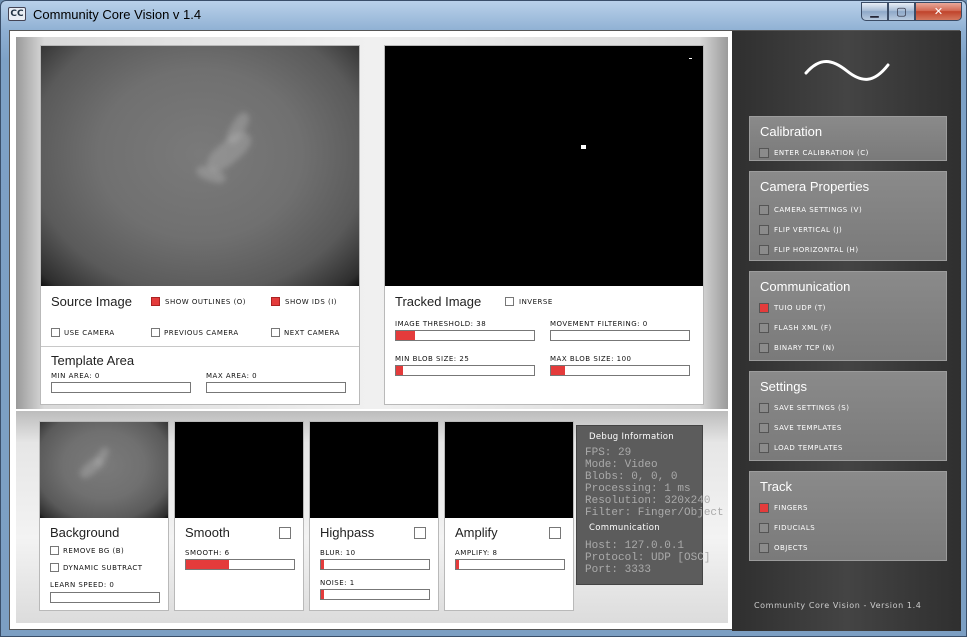  Describe the element at coordinates (791, 131) in the screenshot. I see `calibration-title: Calibration` at that location.